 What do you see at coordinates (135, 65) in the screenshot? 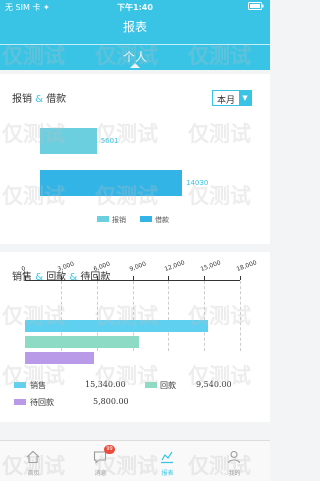
I see `tab-indicator` at bounding box center [135, 65].